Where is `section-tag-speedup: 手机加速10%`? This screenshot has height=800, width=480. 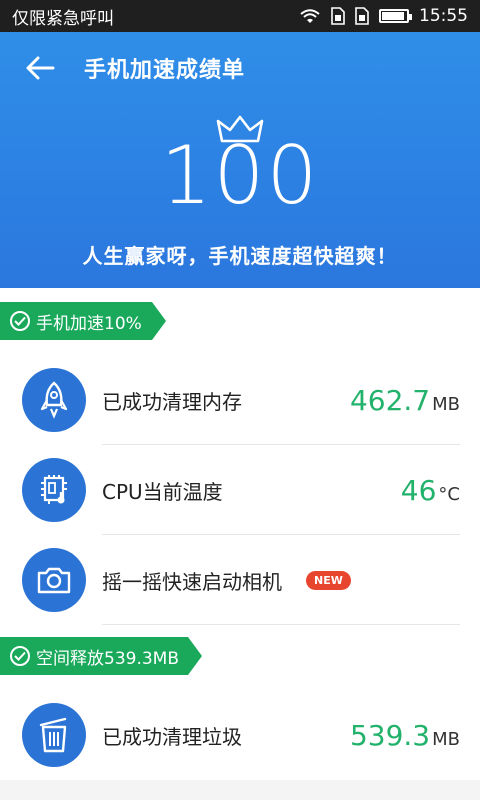 section-tag-speedup: 手机加速10% is located at coordinates (83, 321).